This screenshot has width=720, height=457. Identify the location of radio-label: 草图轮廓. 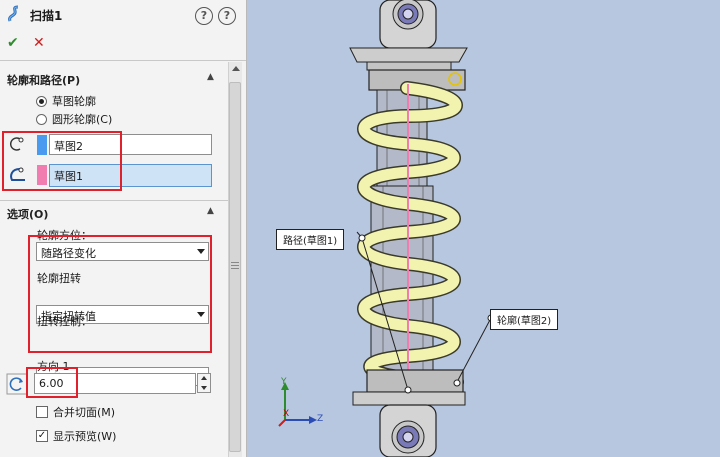
(74, 101).